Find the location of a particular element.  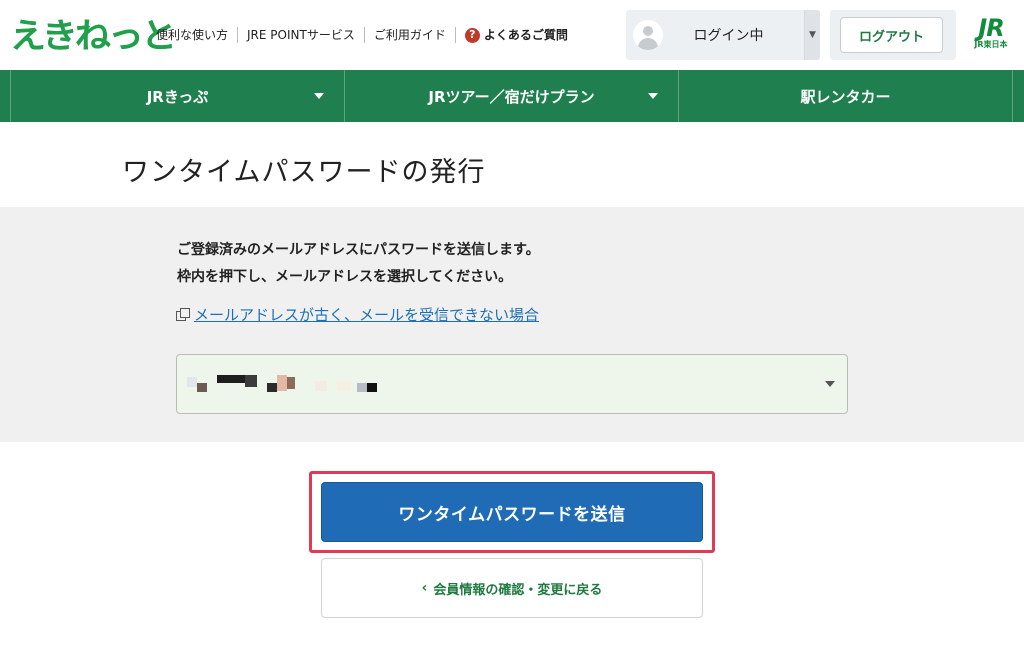

link-faq: ? よくあるご質問 is located at coordinates (516, 35).